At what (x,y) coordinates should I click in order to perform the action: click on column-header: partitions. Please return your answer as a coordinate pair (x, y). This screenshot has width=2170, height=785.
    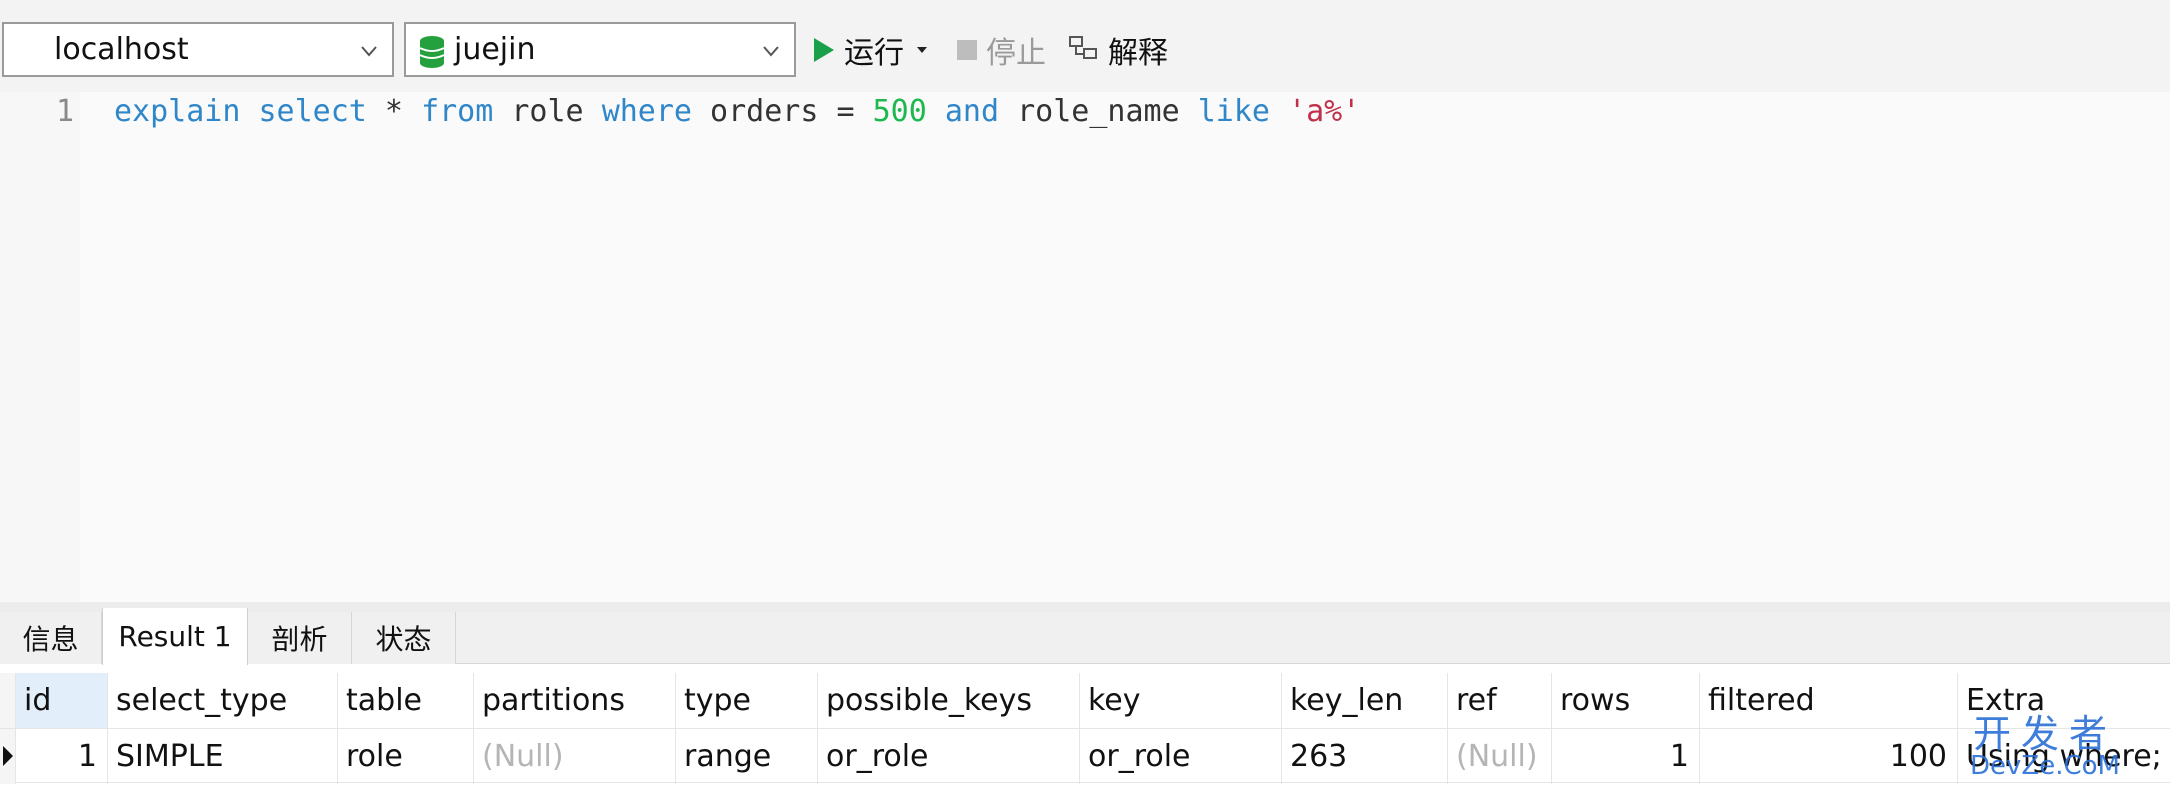
    Looking at the image, I should click on (575, 700).